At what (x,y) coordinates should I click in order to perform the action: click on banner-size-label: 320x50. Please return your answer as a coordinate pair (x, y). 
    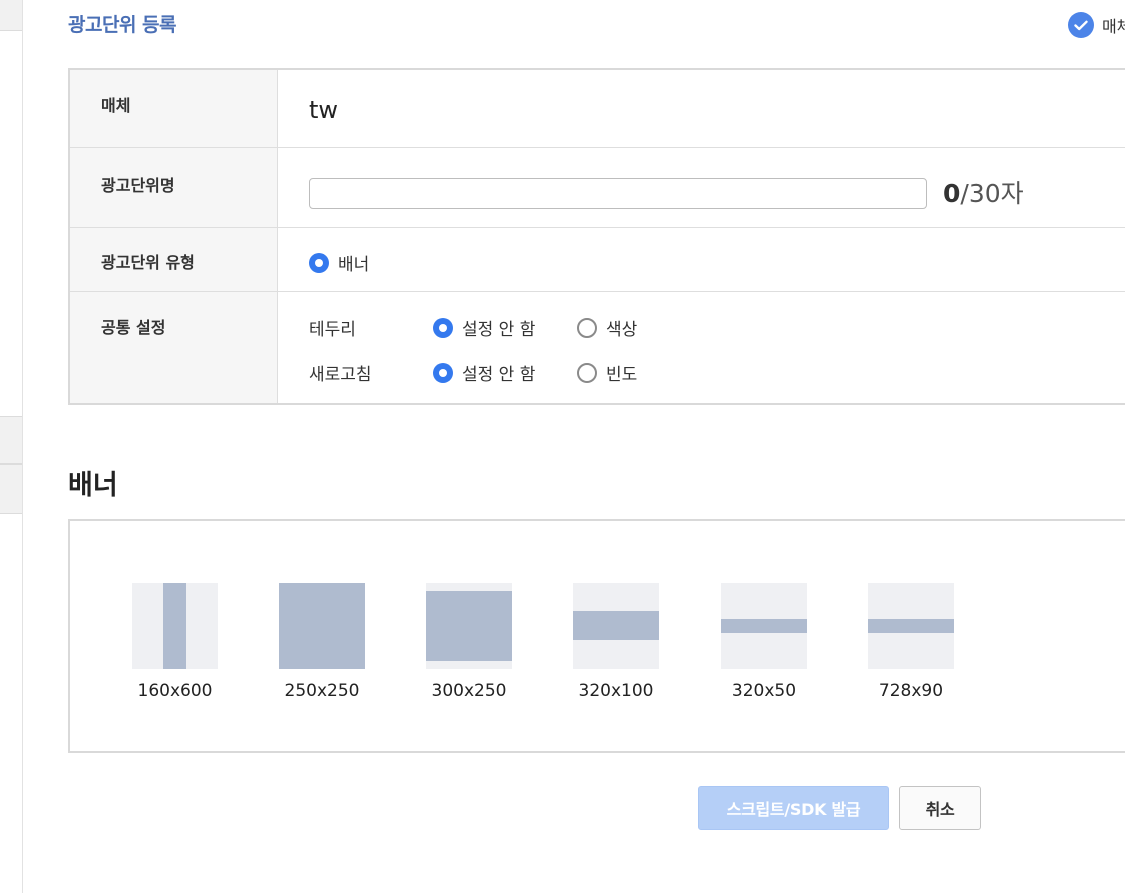
    Looking at the image, I should click on (764, 691).